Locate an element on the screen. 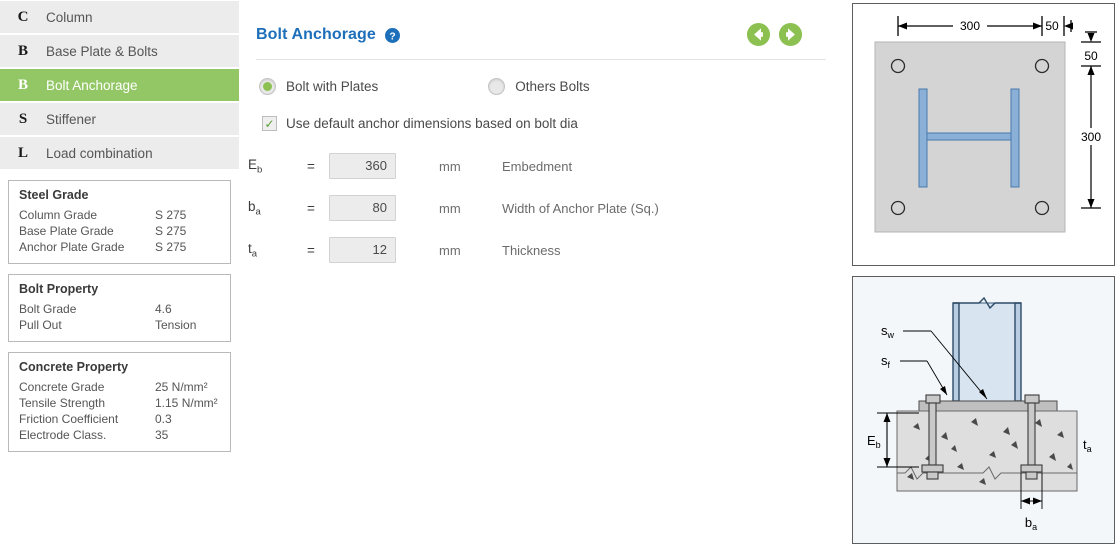 The image size is (1117, 546). embedment-input: 360 is located at coordinates (362, 166).